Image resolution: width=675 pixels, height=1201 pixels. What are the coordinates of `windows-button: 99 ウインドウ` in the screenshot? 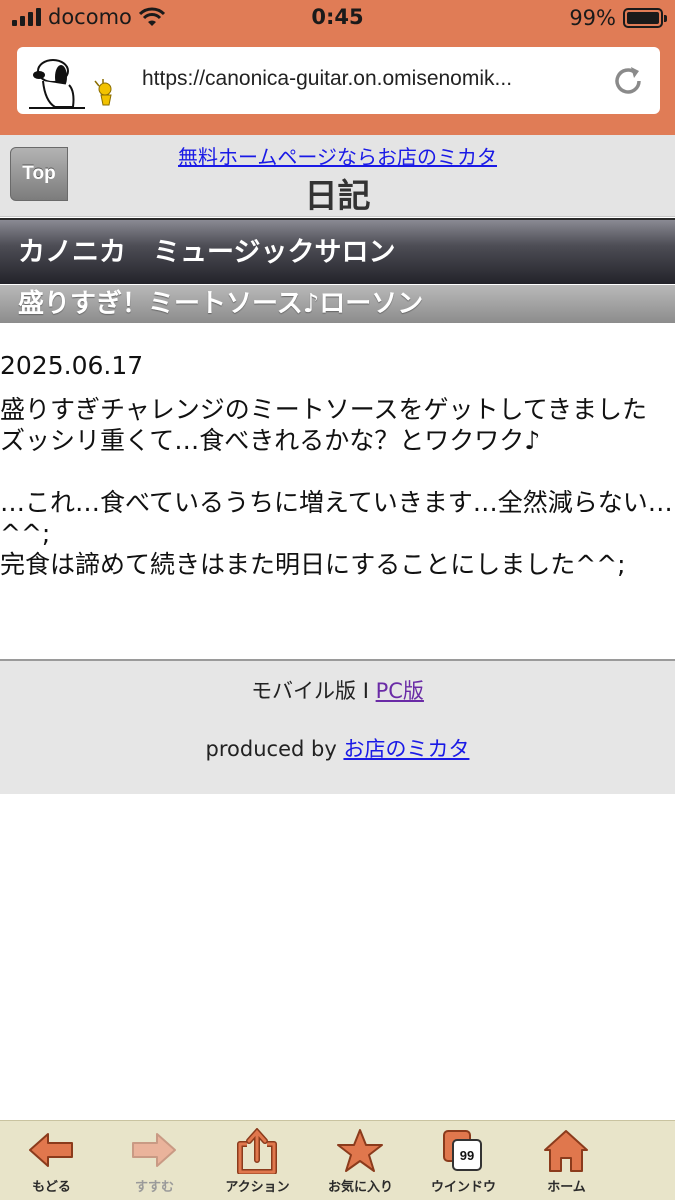 It's located at (463, 1161).